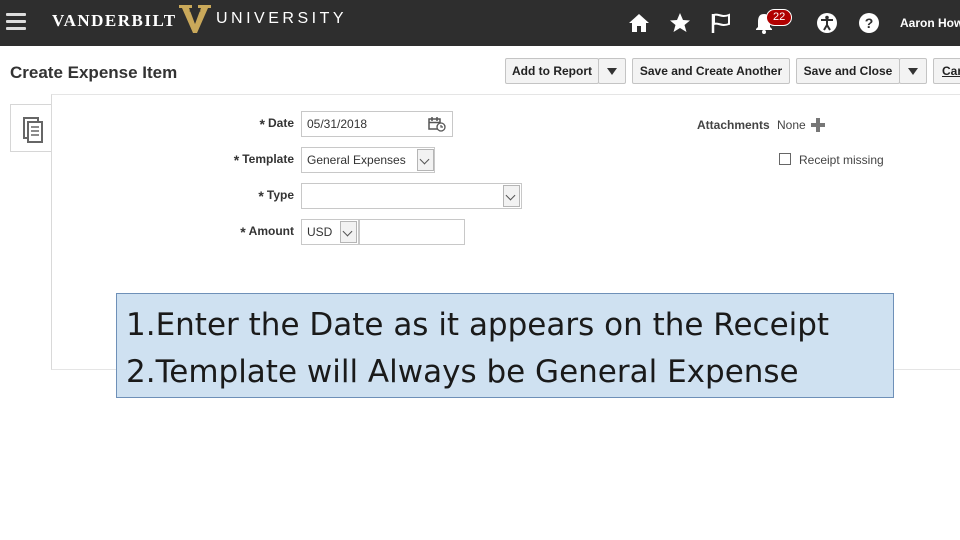 The height and width of the screenshot is (540, 960). I want to click on calendar-icon, so click(437, 124).